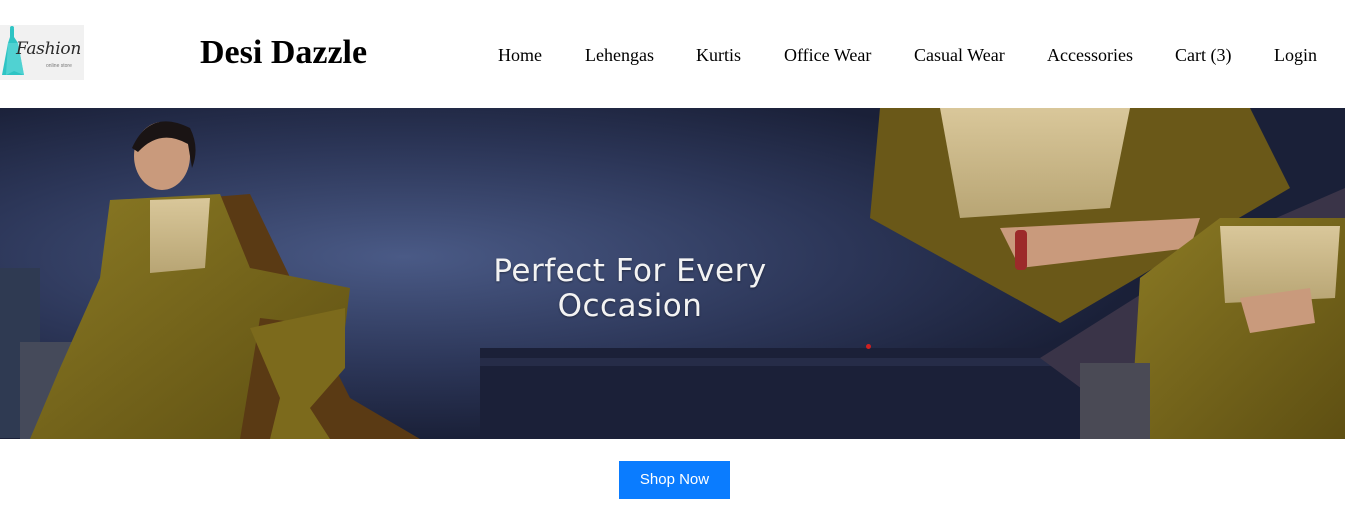 The image size is (1345, 521). What do you see at coordinates (283, 53) in the screenshot?
I see `brand-name: Desi Dazzle` at bounding box center [283, 53].